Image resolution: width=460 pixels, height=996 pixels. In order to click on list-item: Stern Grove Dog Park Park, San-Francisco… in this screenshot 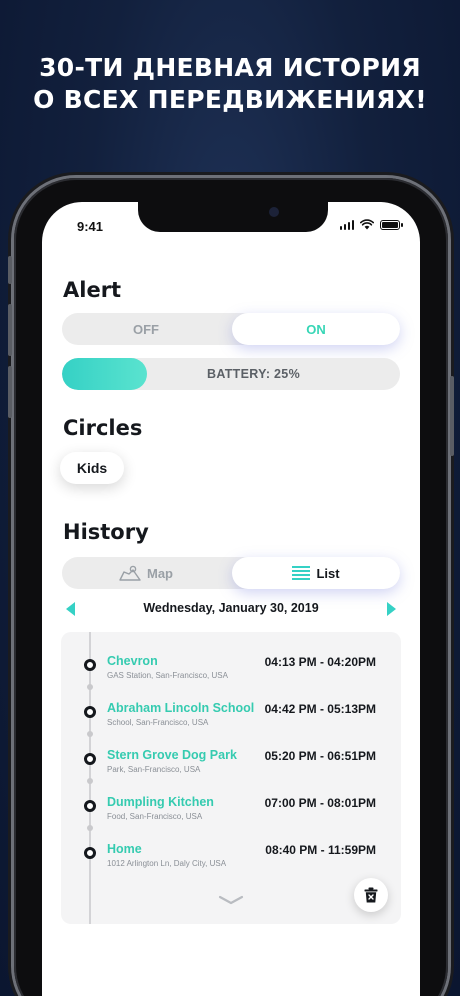, I will do `click(231, 768)`.